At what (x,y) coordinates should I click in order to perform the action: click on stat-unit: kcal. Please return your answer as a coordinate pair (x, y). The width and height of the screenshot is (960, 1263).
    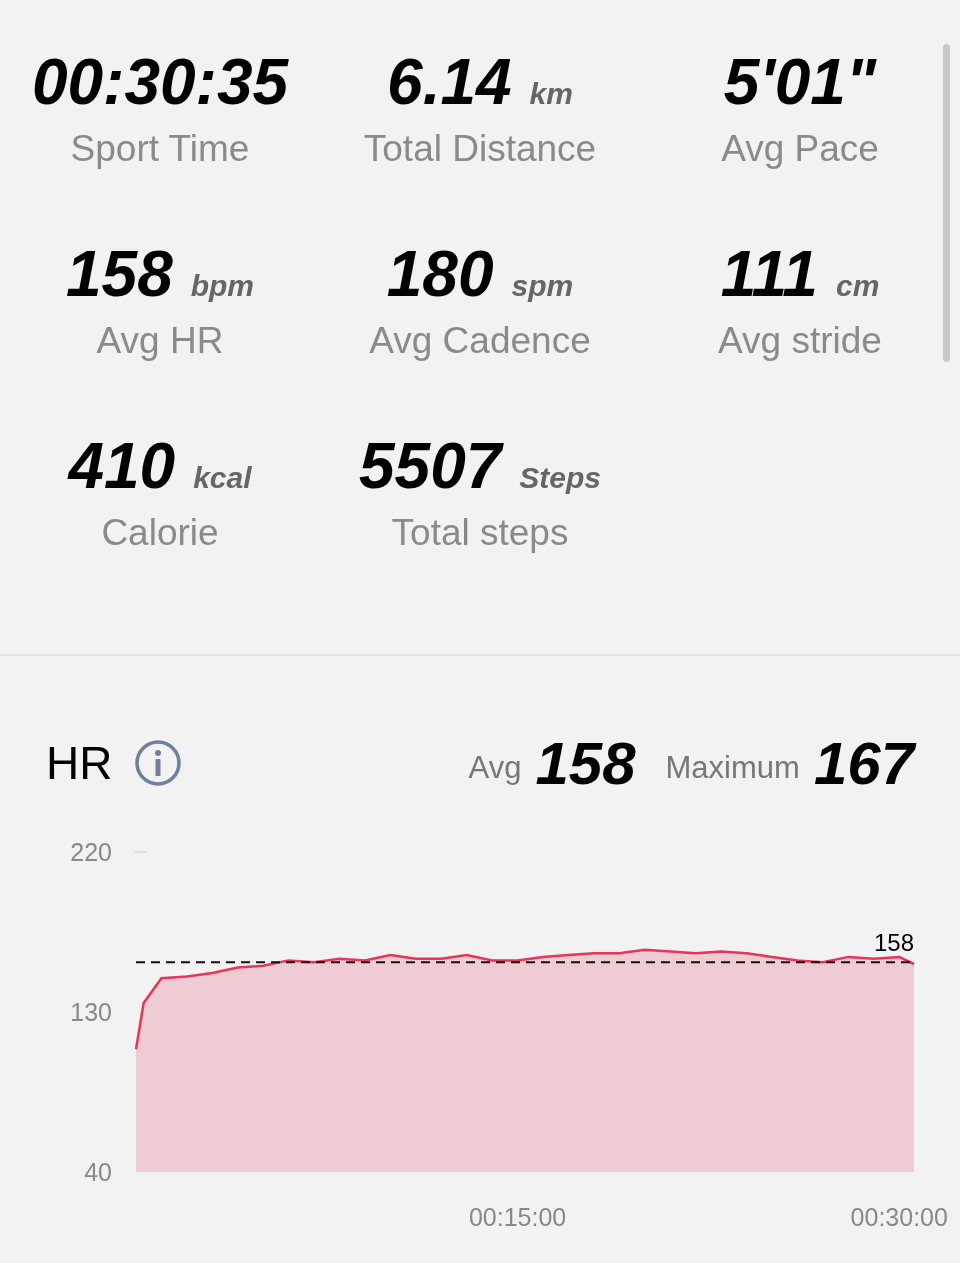
    Looking at the image, I should click on (222, 478).